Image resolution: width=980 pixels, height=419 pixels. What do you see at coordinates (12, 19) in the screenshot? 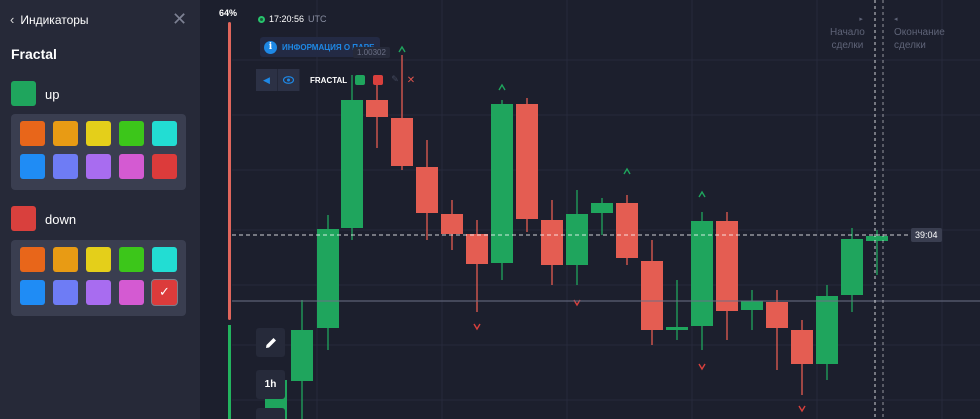
I see `chevron-left-icon: ‹` at bounding box center [12, 19].